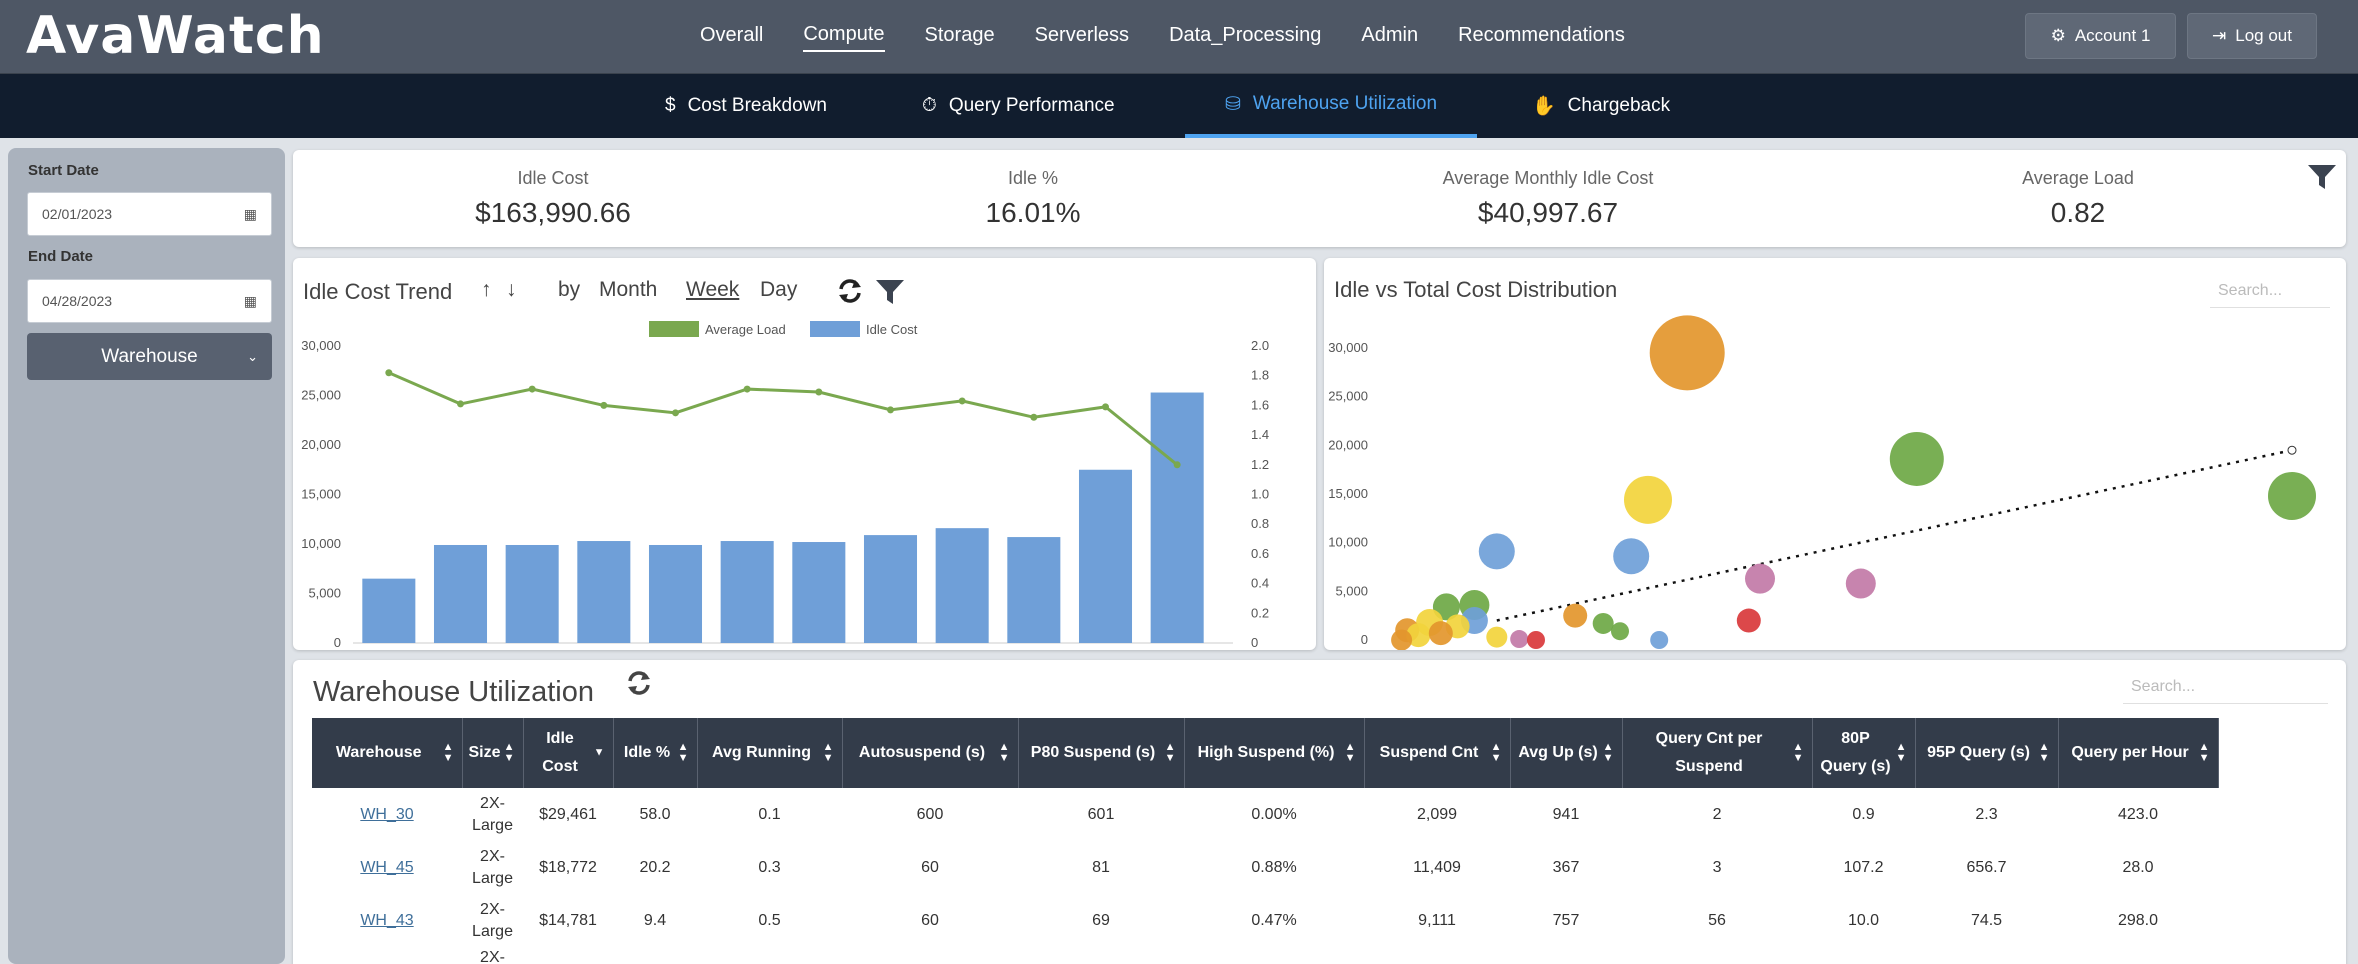 Image resolution: width=2358 pixels, height=964 pixels. I want to click on nav-storage: Storage, so click(960, 37).